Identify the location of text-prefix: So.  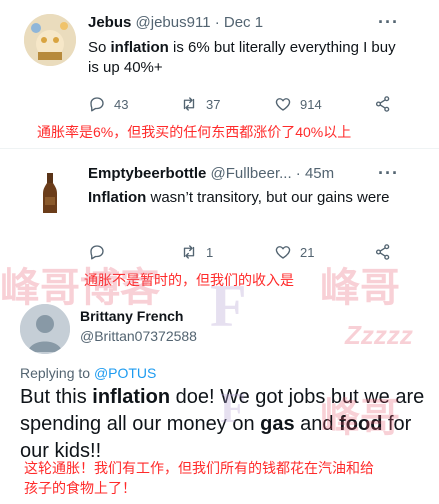
(99, 47).